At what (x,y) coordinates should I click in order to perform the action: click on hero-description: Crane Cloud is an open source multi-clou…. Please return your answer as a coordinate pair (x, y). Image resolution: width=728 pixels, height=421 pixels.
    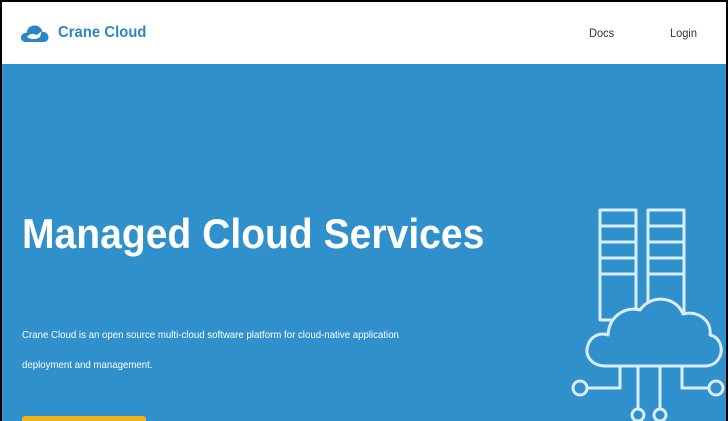
    Looking at the image, I should click on (210, 350).